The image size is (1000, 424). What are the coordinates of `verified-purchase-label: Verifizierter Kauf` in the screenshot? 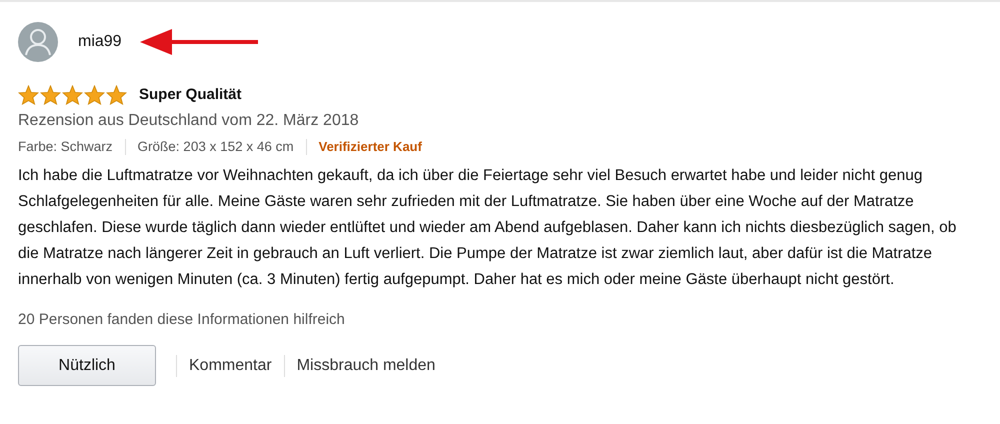 It's located at (370, 147).